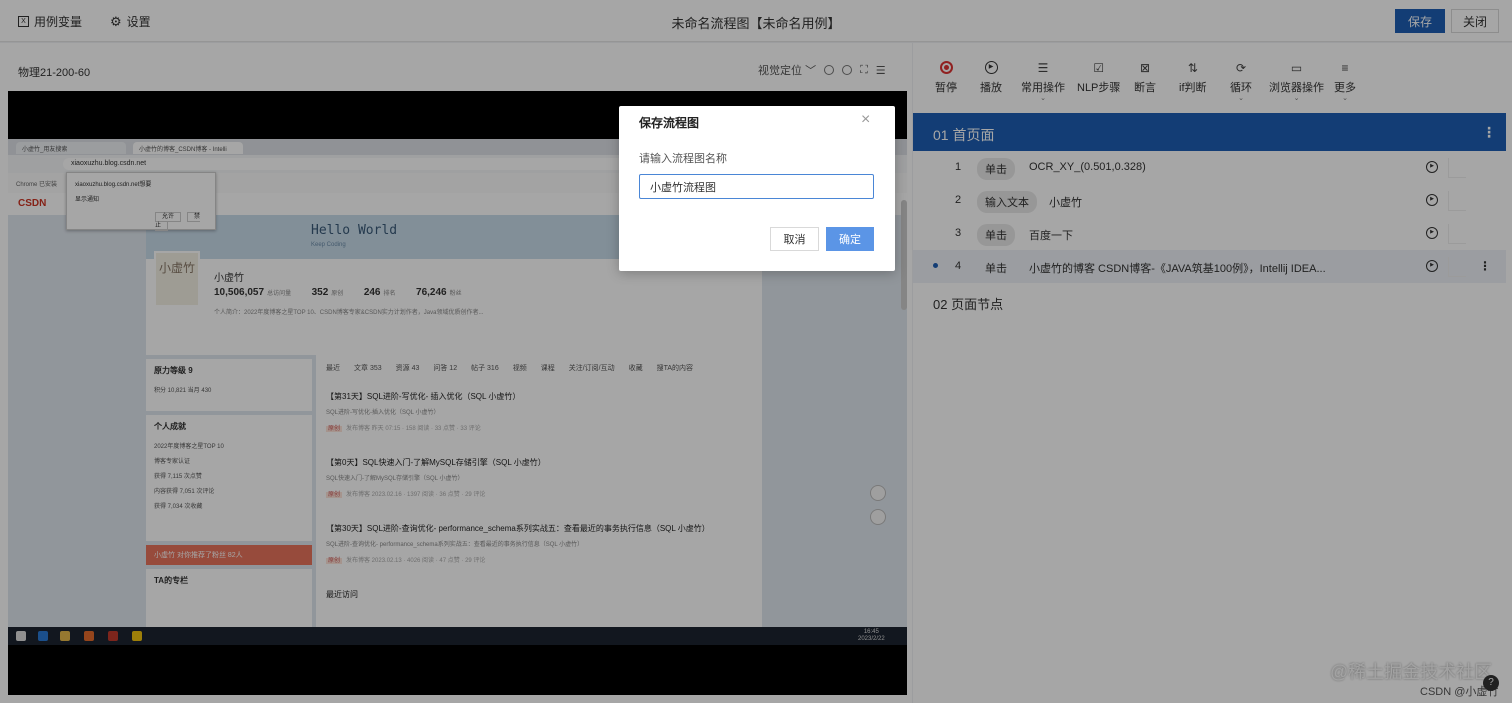 Image resolution: width=1512 pixels, height=703 pixels. What do you see at coordinates (794, 239) in the screenshot?
I see `cancel-button: 取消` at bounding box center [794, 239].